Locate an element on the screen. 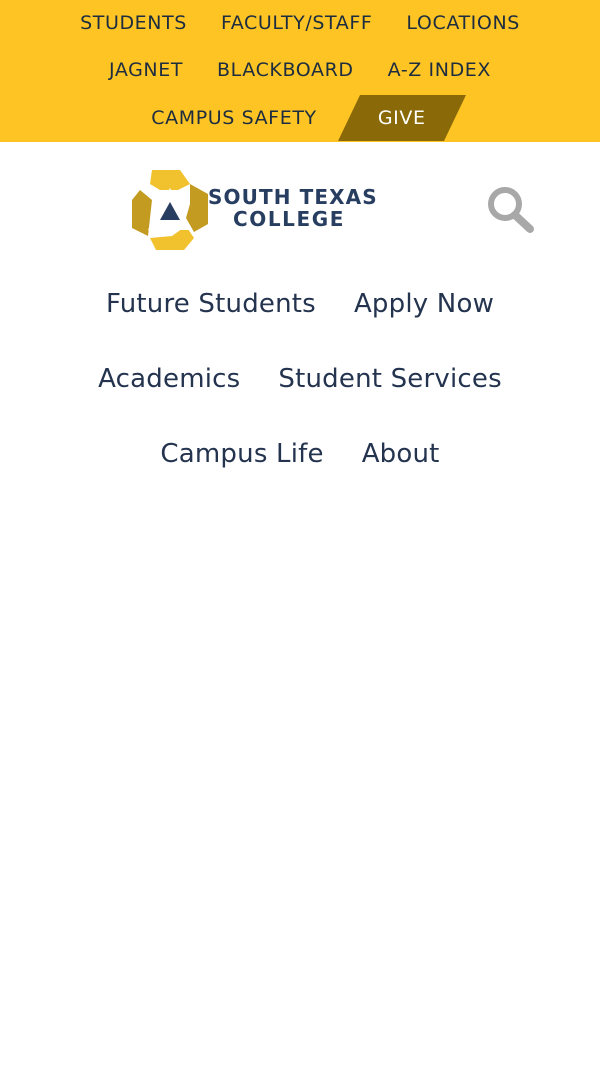 This screenshot has width=600, height=1065. nav-link-apply-now: Apply Now is located at coordinates (424, 304).